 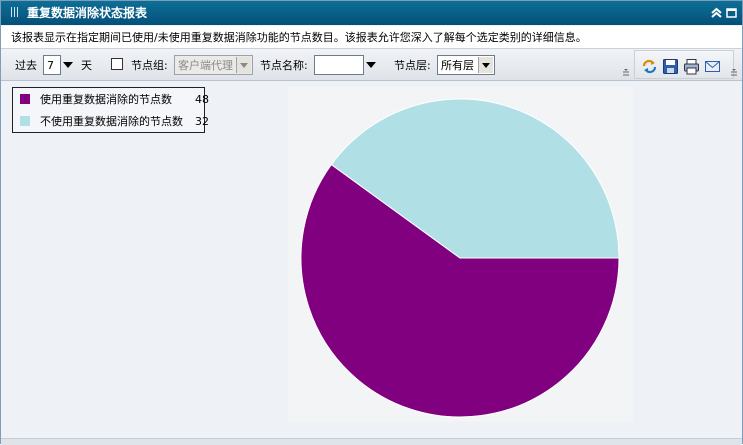 What do you see at coordinates (691, 66) in the screenshot?
I see `print-icon` at bounding box center [691, 66].